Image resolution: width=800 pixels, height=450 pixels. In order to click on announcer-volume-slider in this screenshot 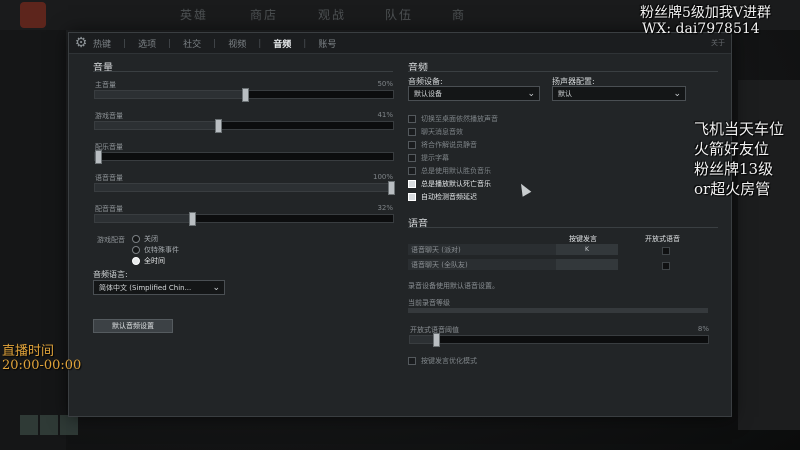, I will do `click(244, 219)`.